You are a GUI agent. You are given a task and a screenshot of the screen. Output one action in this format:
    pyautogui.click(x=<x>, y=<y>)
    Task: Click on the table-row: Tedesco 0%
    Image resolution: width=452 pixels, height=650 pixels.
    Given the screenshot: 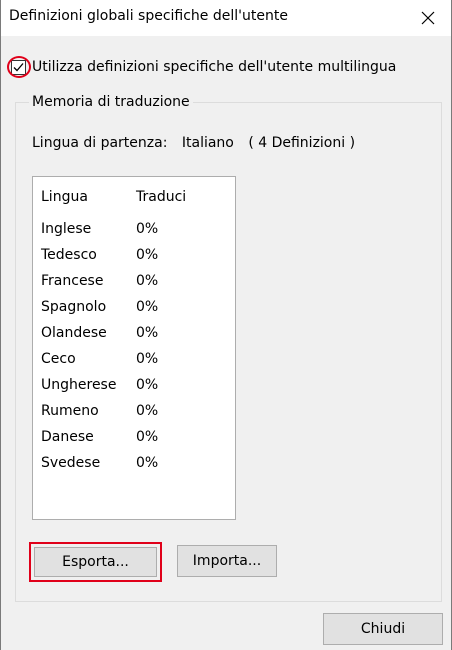 What is the action you would take?
    pyautogui.click(x=123, y=260)
    